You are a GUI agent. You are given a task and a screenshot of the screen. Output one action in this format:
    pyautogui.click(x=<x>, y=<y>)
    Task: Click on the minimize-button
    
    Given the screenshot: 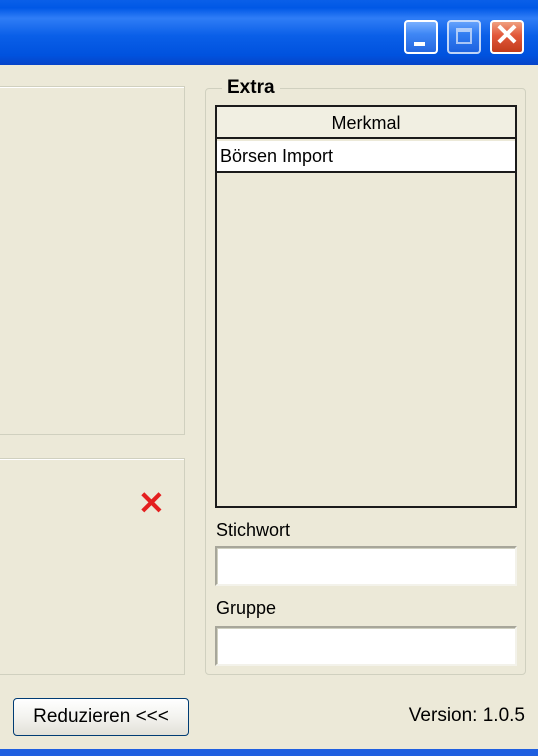 What is the action you would take?
    pyautogui.click(x=421, y=37)
    